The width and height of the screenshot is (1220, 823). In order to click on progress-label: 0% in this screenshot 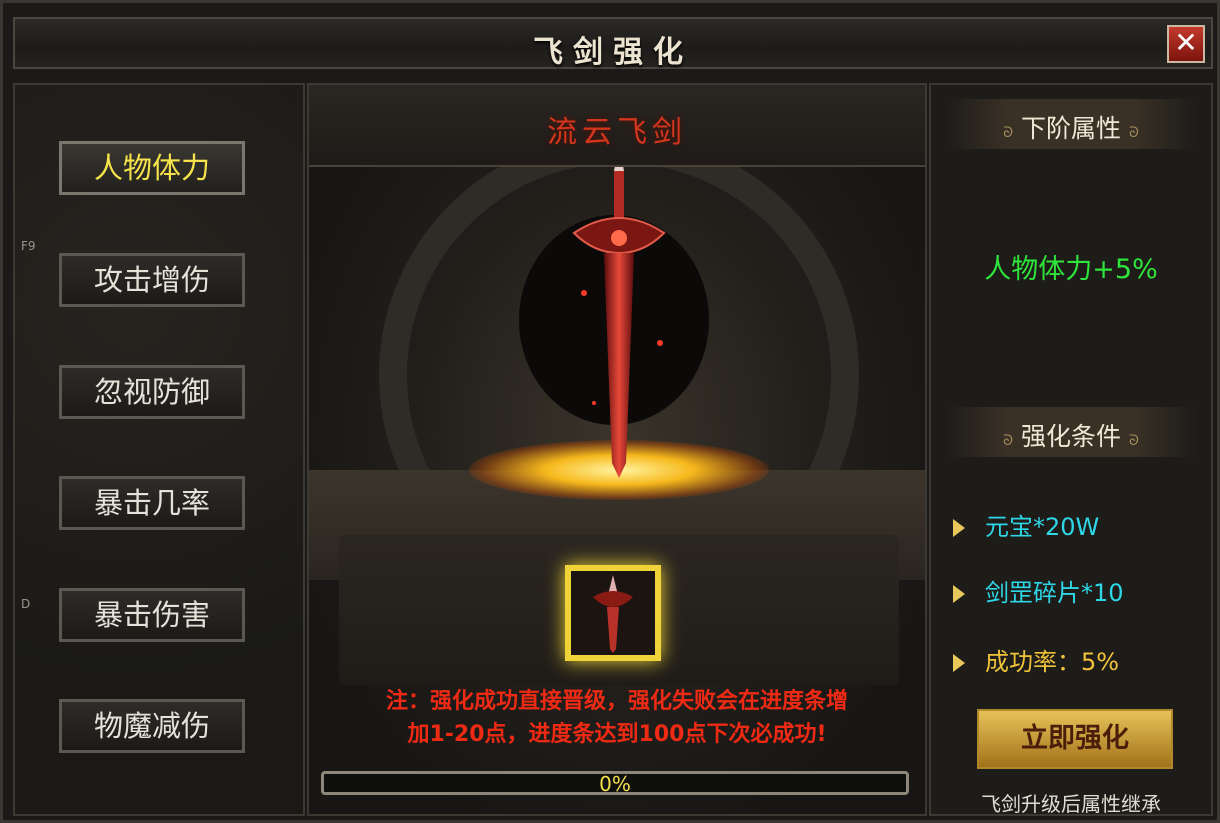, I will do `click(615, 784)`.